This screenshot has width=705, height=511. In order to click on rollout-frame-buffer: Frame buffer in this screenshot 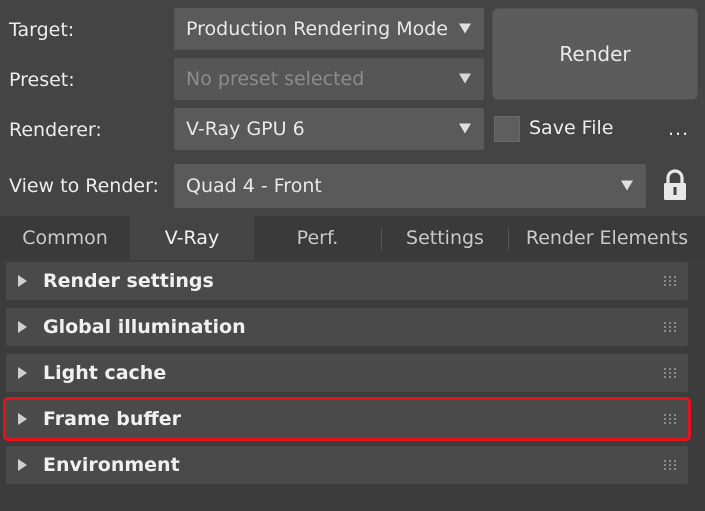, I will do `click(347, 419)`.